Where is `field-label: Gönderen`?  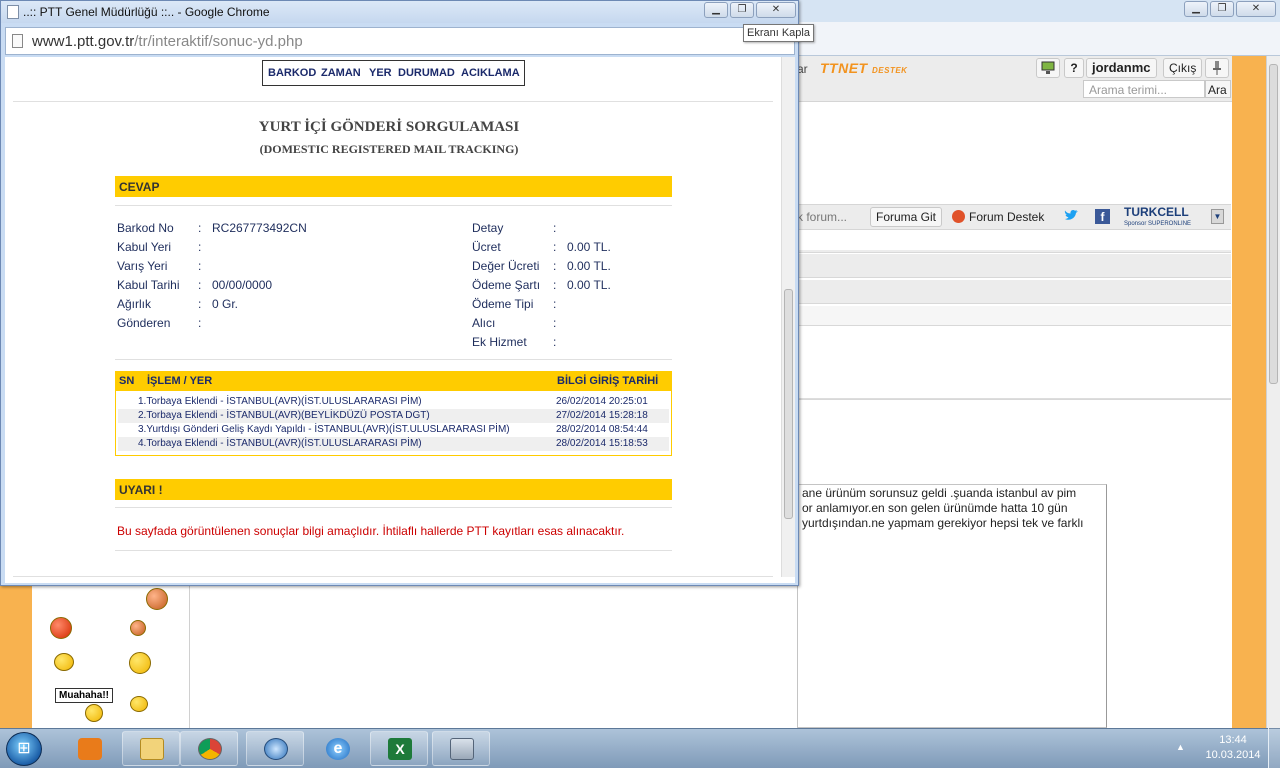 field-label: Gönderen is located at coordinates (144, 323).